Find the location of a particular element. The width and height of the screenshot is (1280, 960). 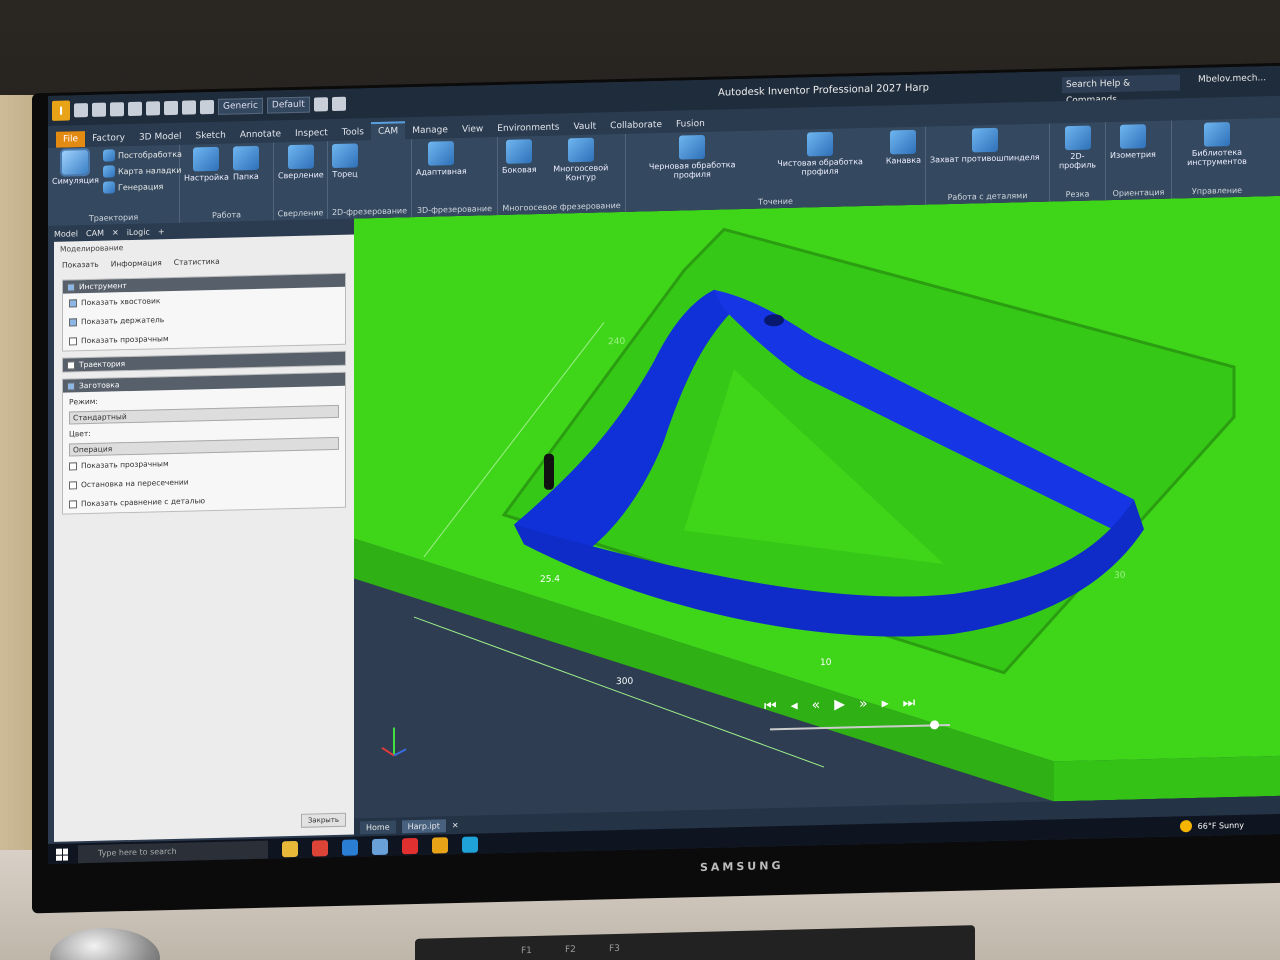

stop-collision-checkbox is located at coordinates (73, 484).